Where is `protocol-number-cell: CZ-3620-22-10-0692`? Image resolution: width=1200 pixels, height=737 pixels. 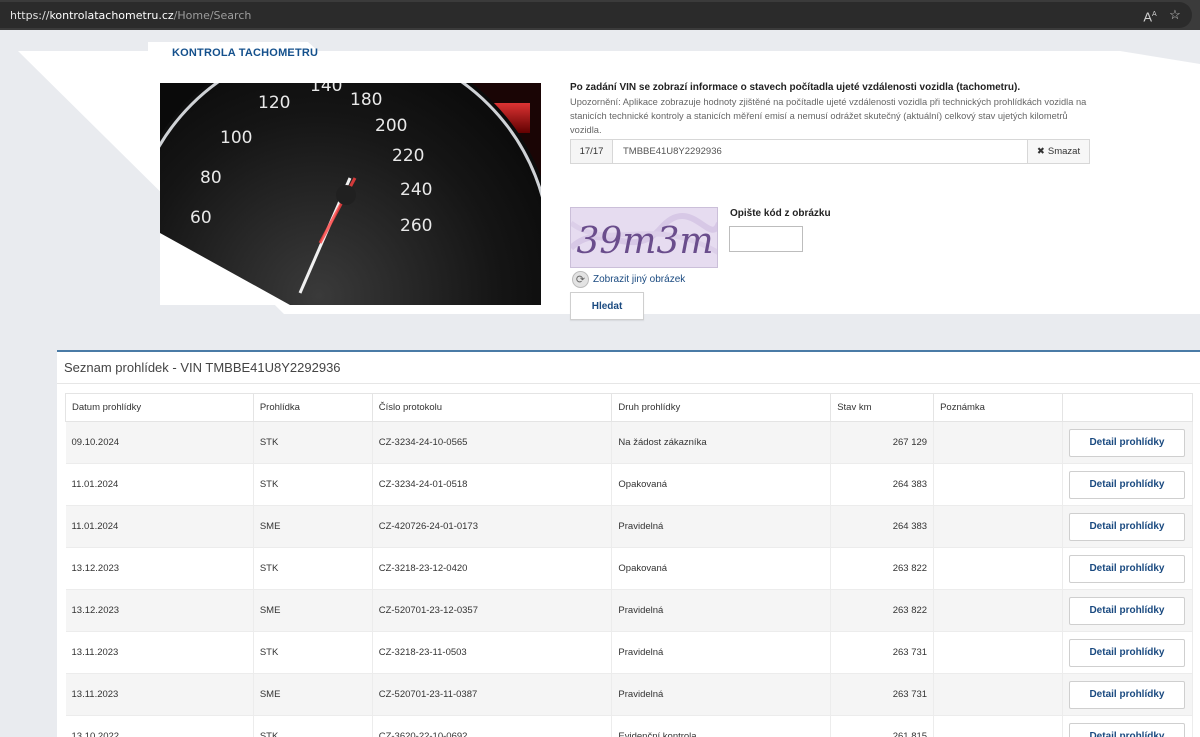
protocol-number-cell: CZ-3620-22-10-0692 is located at coordinates (492, 726).